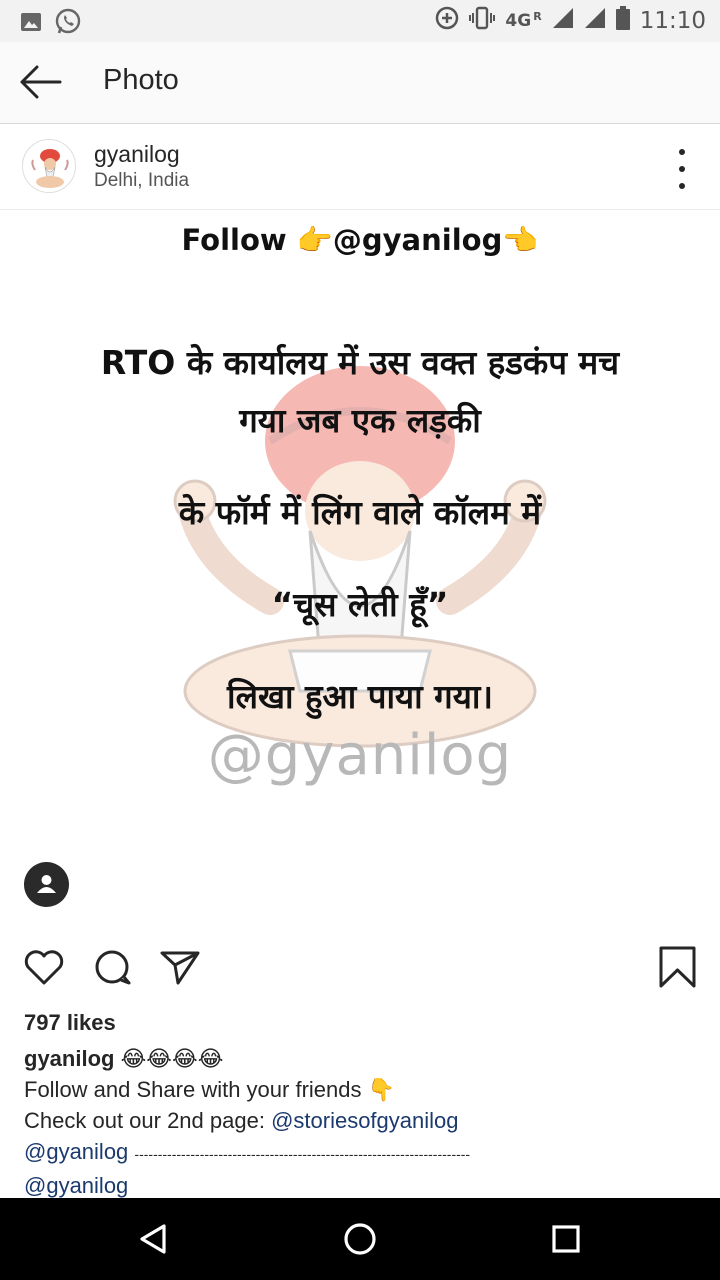 The width and height of the screenshot is (720, 1280). Describe the element at coordinates (40, 82) in the screenshot. I see `arrow-left-icon` at that location.